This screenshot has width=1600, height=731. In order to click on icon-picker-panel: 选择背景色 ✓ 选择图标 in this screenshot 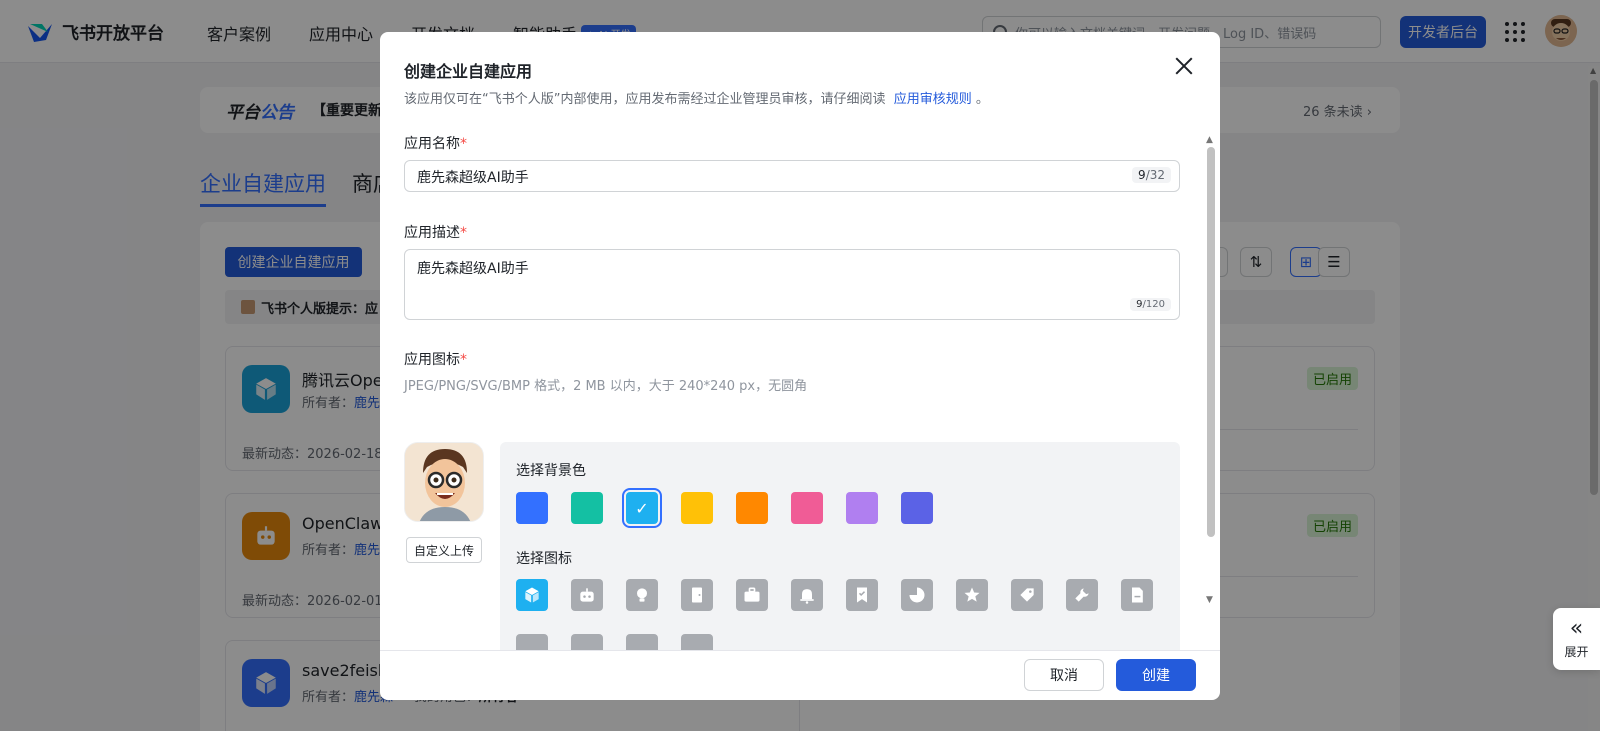, I will do `click(840, 546)`.